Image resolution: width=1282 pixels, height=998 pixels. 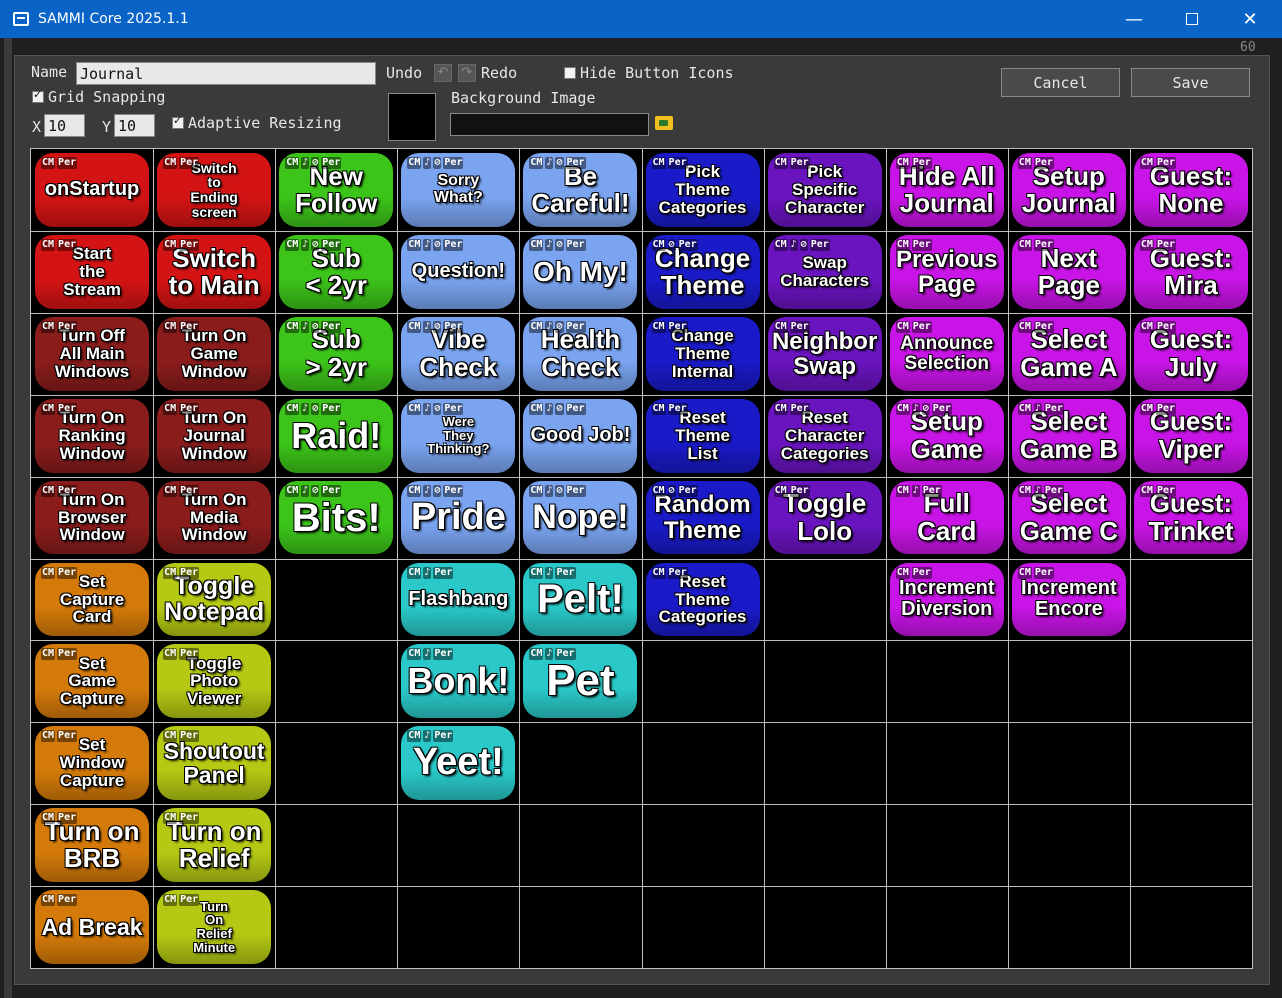 I want to click on save-button: Save, so click(x=1190, y=82).